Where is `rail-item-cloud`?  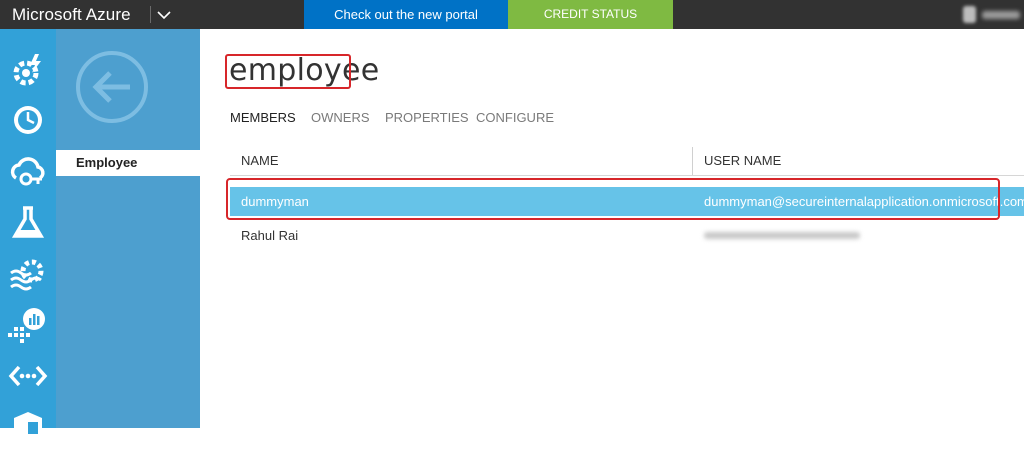 rail-item-cloud is located at coordinates (28, 172).